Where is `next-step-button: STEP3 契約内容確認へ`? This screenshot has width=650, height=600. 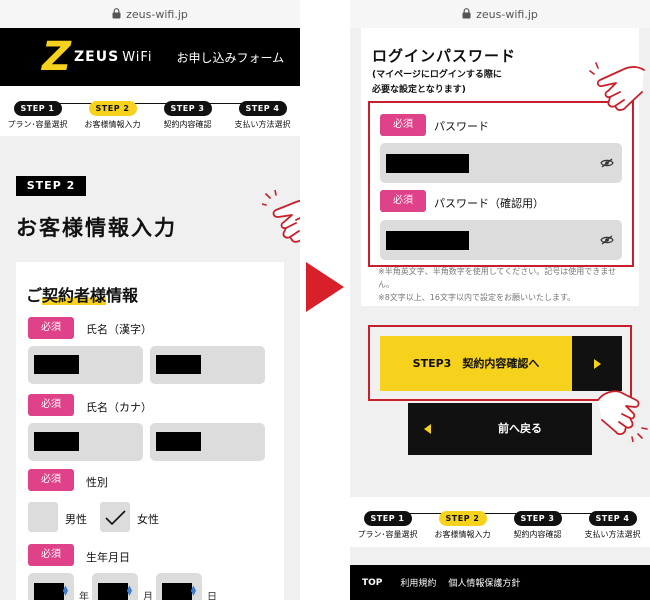 next-step-button: STEP3 契約内容確認へ is located at coordinates (501, 363).